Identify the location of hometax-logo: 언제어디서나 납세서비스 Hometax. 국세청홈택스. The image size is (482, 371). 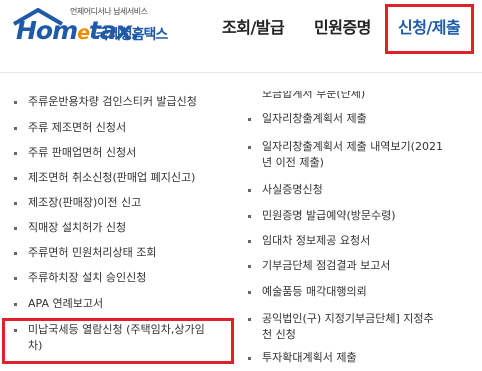
(102, 28).